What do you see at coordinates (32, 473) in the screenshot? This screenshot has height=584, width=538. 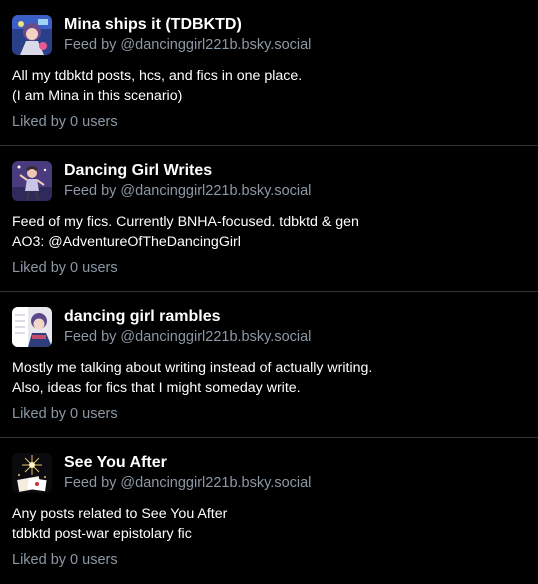 I see `letter-sparkle-avatar-icon` at bounding box center [32, 473].